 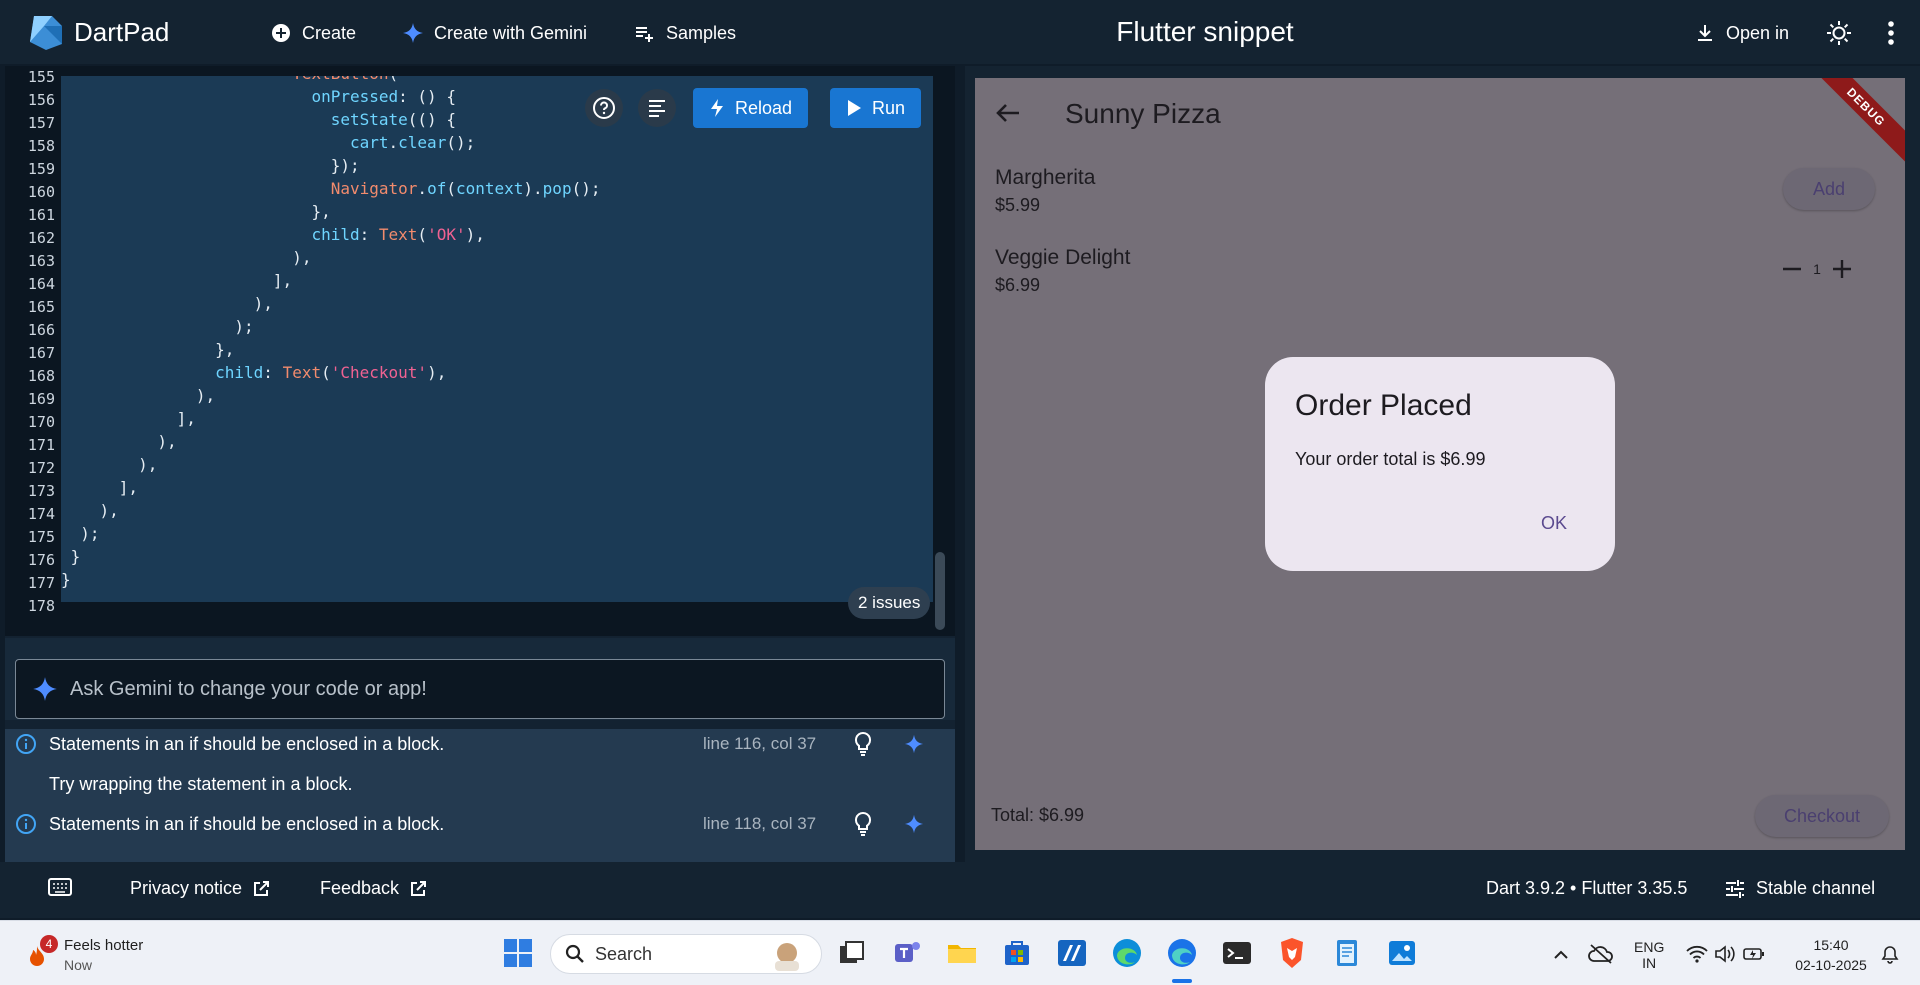 What do you see at coordinates (1143, 113) in the screenshot?
I see `app-bar-title: Sunny Pizza` at bounding box center [1143, 113].